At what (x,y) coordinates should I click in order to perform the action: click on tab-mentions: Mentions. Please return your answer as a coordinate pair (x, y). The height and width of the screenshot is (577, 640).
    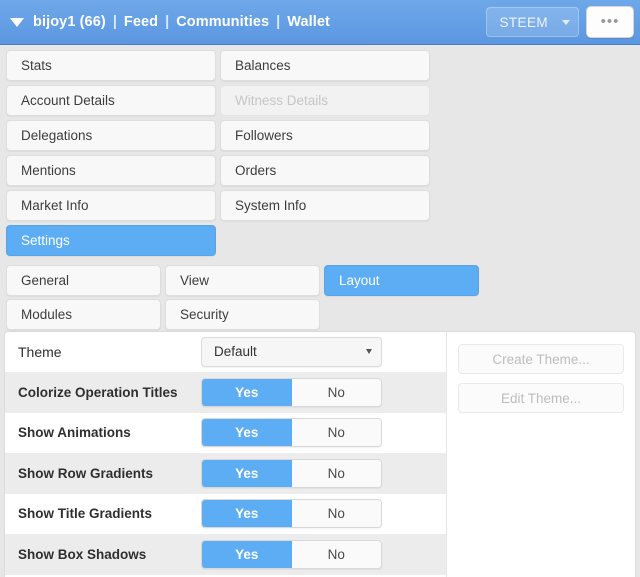
    Looking at the image, I should click on (111, 170).